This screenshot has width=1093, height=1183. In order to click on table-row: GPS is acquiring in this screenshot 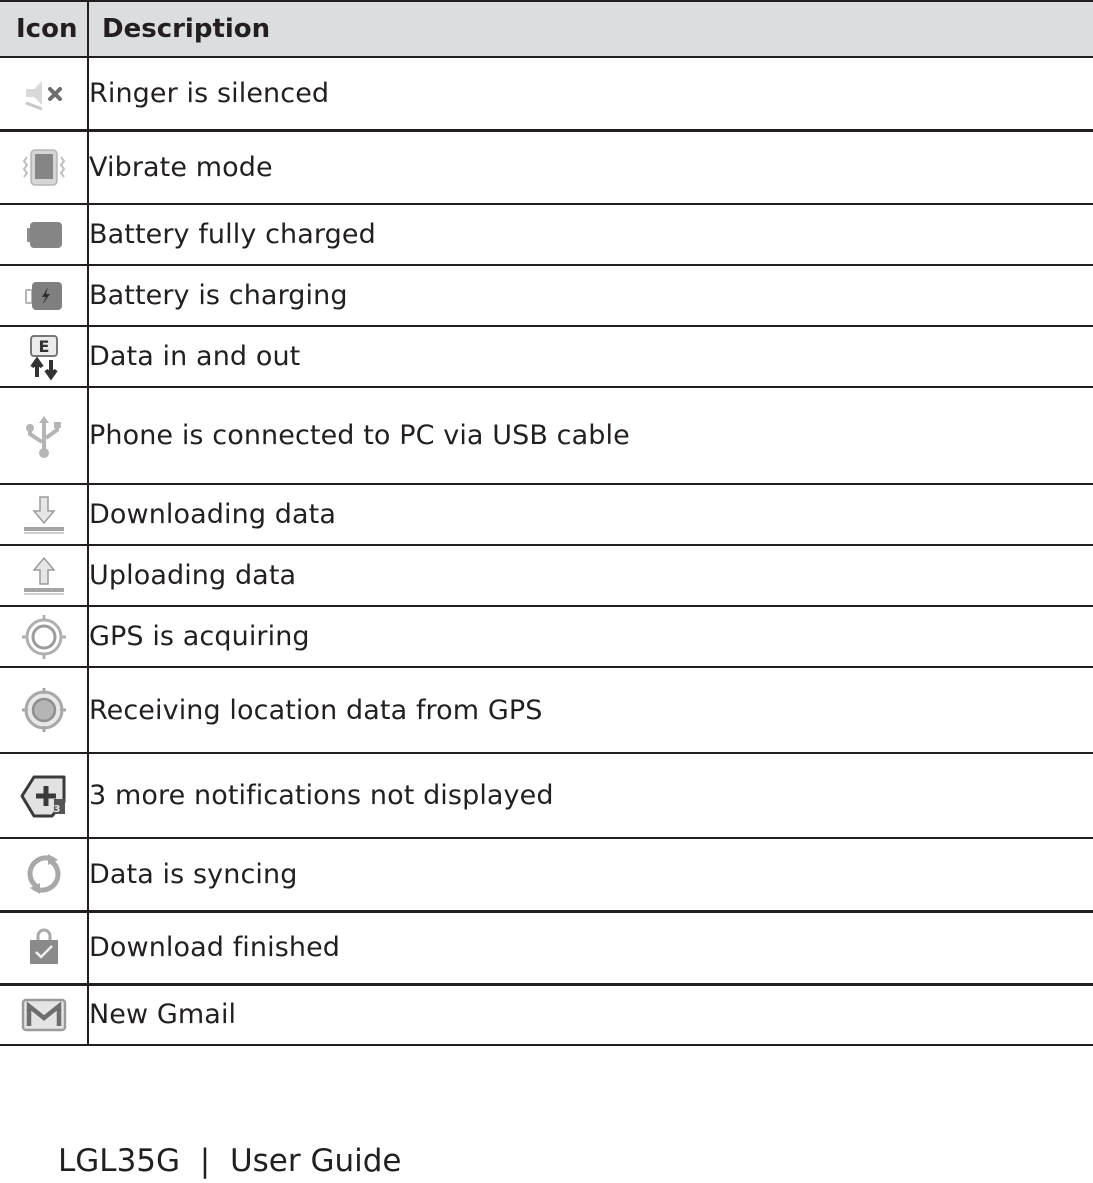, I will do `click(546, 636)`.